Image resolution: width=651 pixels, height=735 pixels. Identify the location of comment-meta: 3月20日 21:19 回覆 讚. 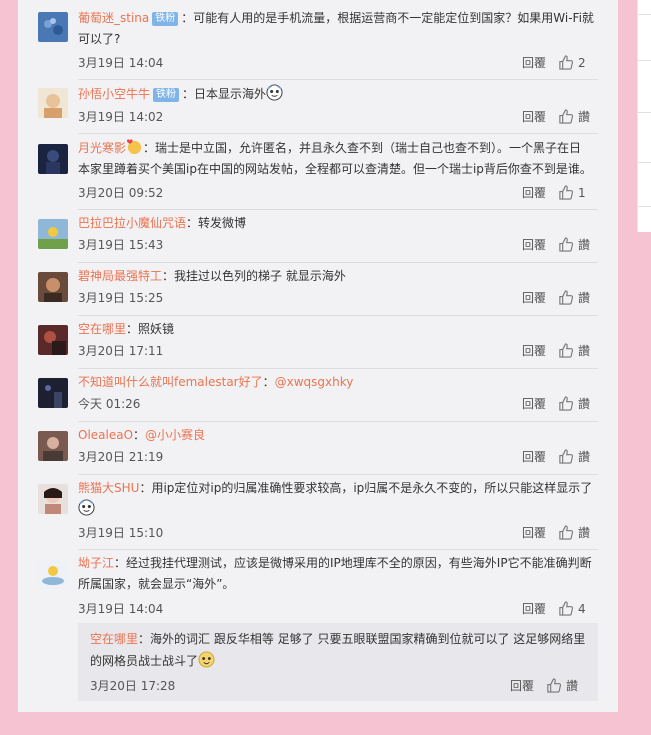
(338, 457).